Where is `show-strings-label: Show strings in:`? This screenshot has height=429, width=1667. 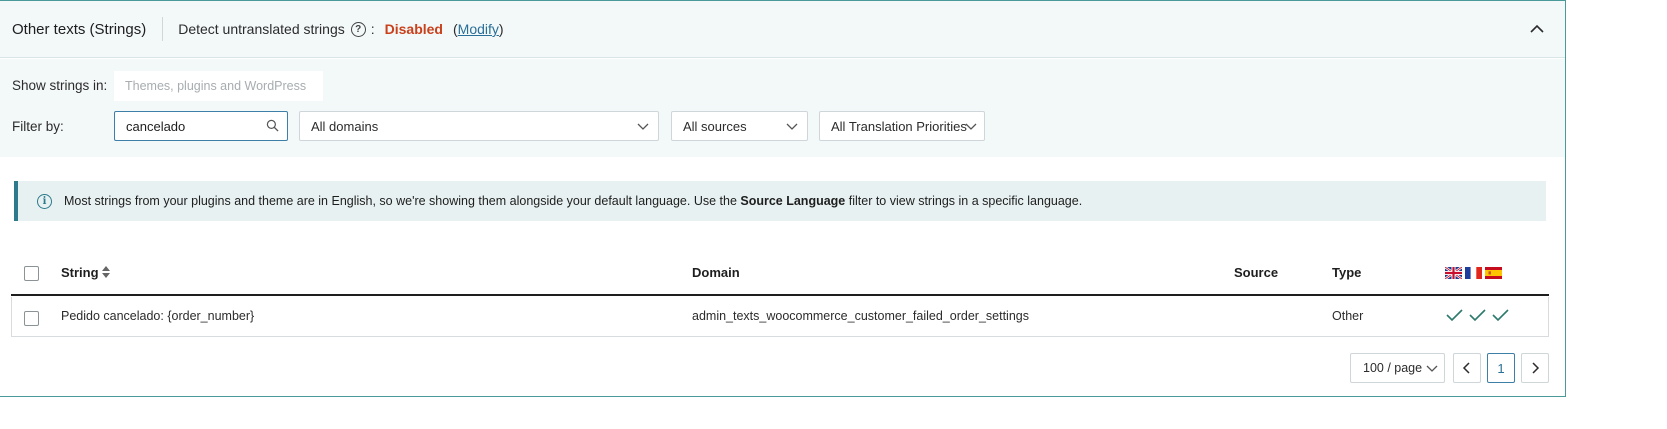
show-strings-label: Show strings in: is located at coordinates (60, 85).